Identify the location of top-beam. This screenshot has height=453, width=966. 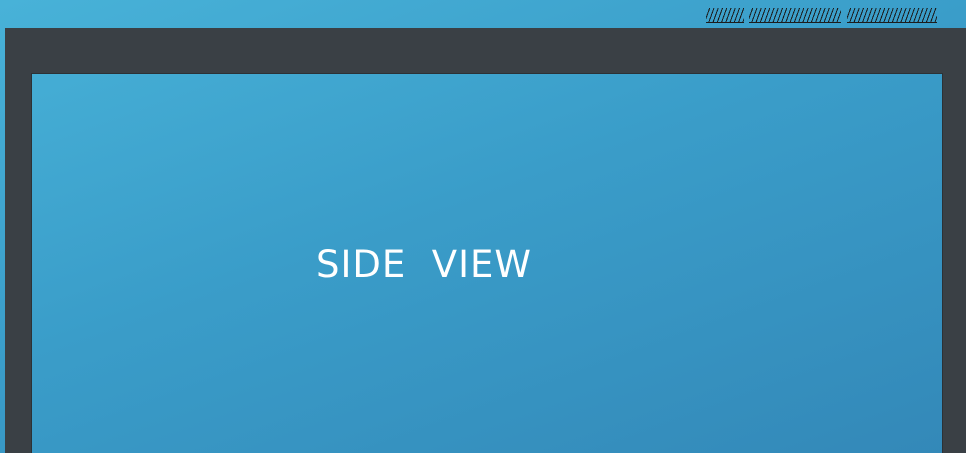
(485, 51).